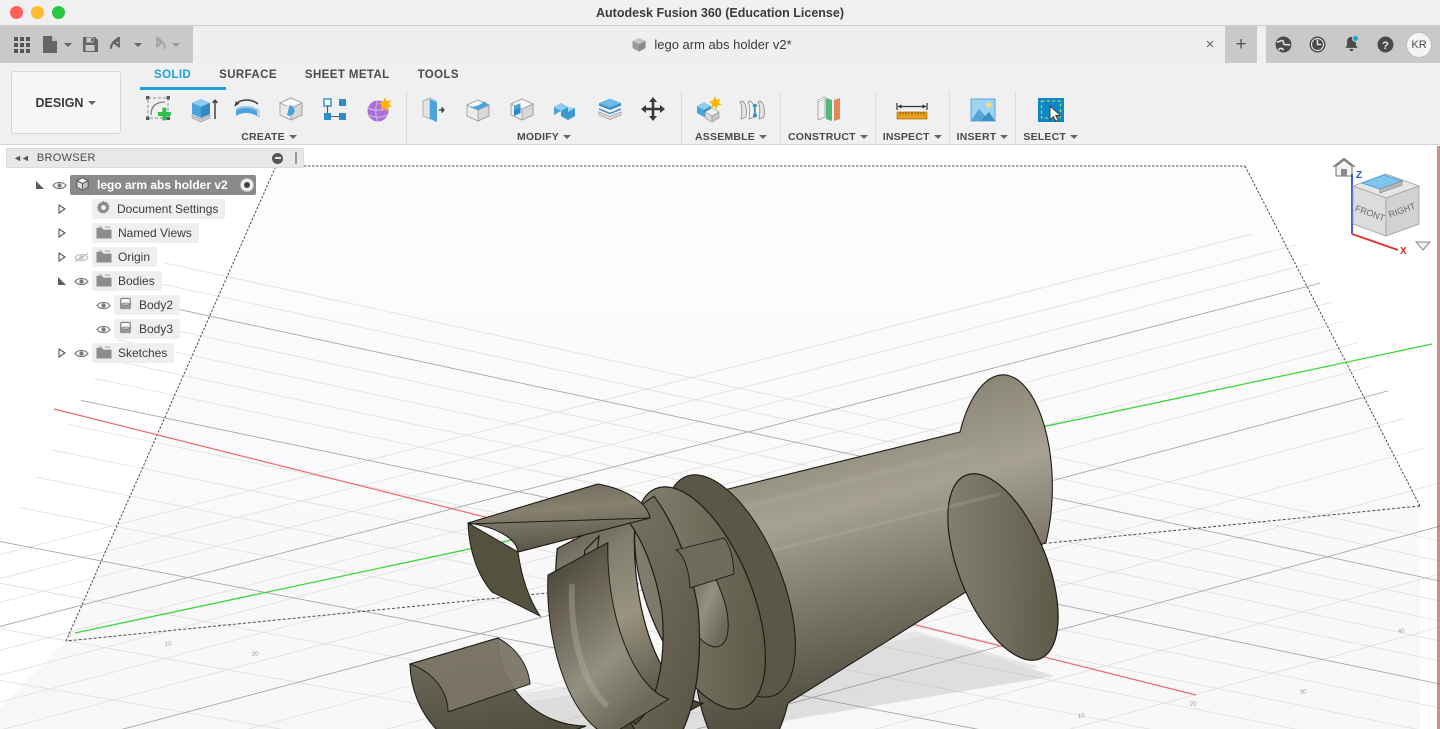  I want to click on browser-node-body: Document Settings, so click(159, 209).